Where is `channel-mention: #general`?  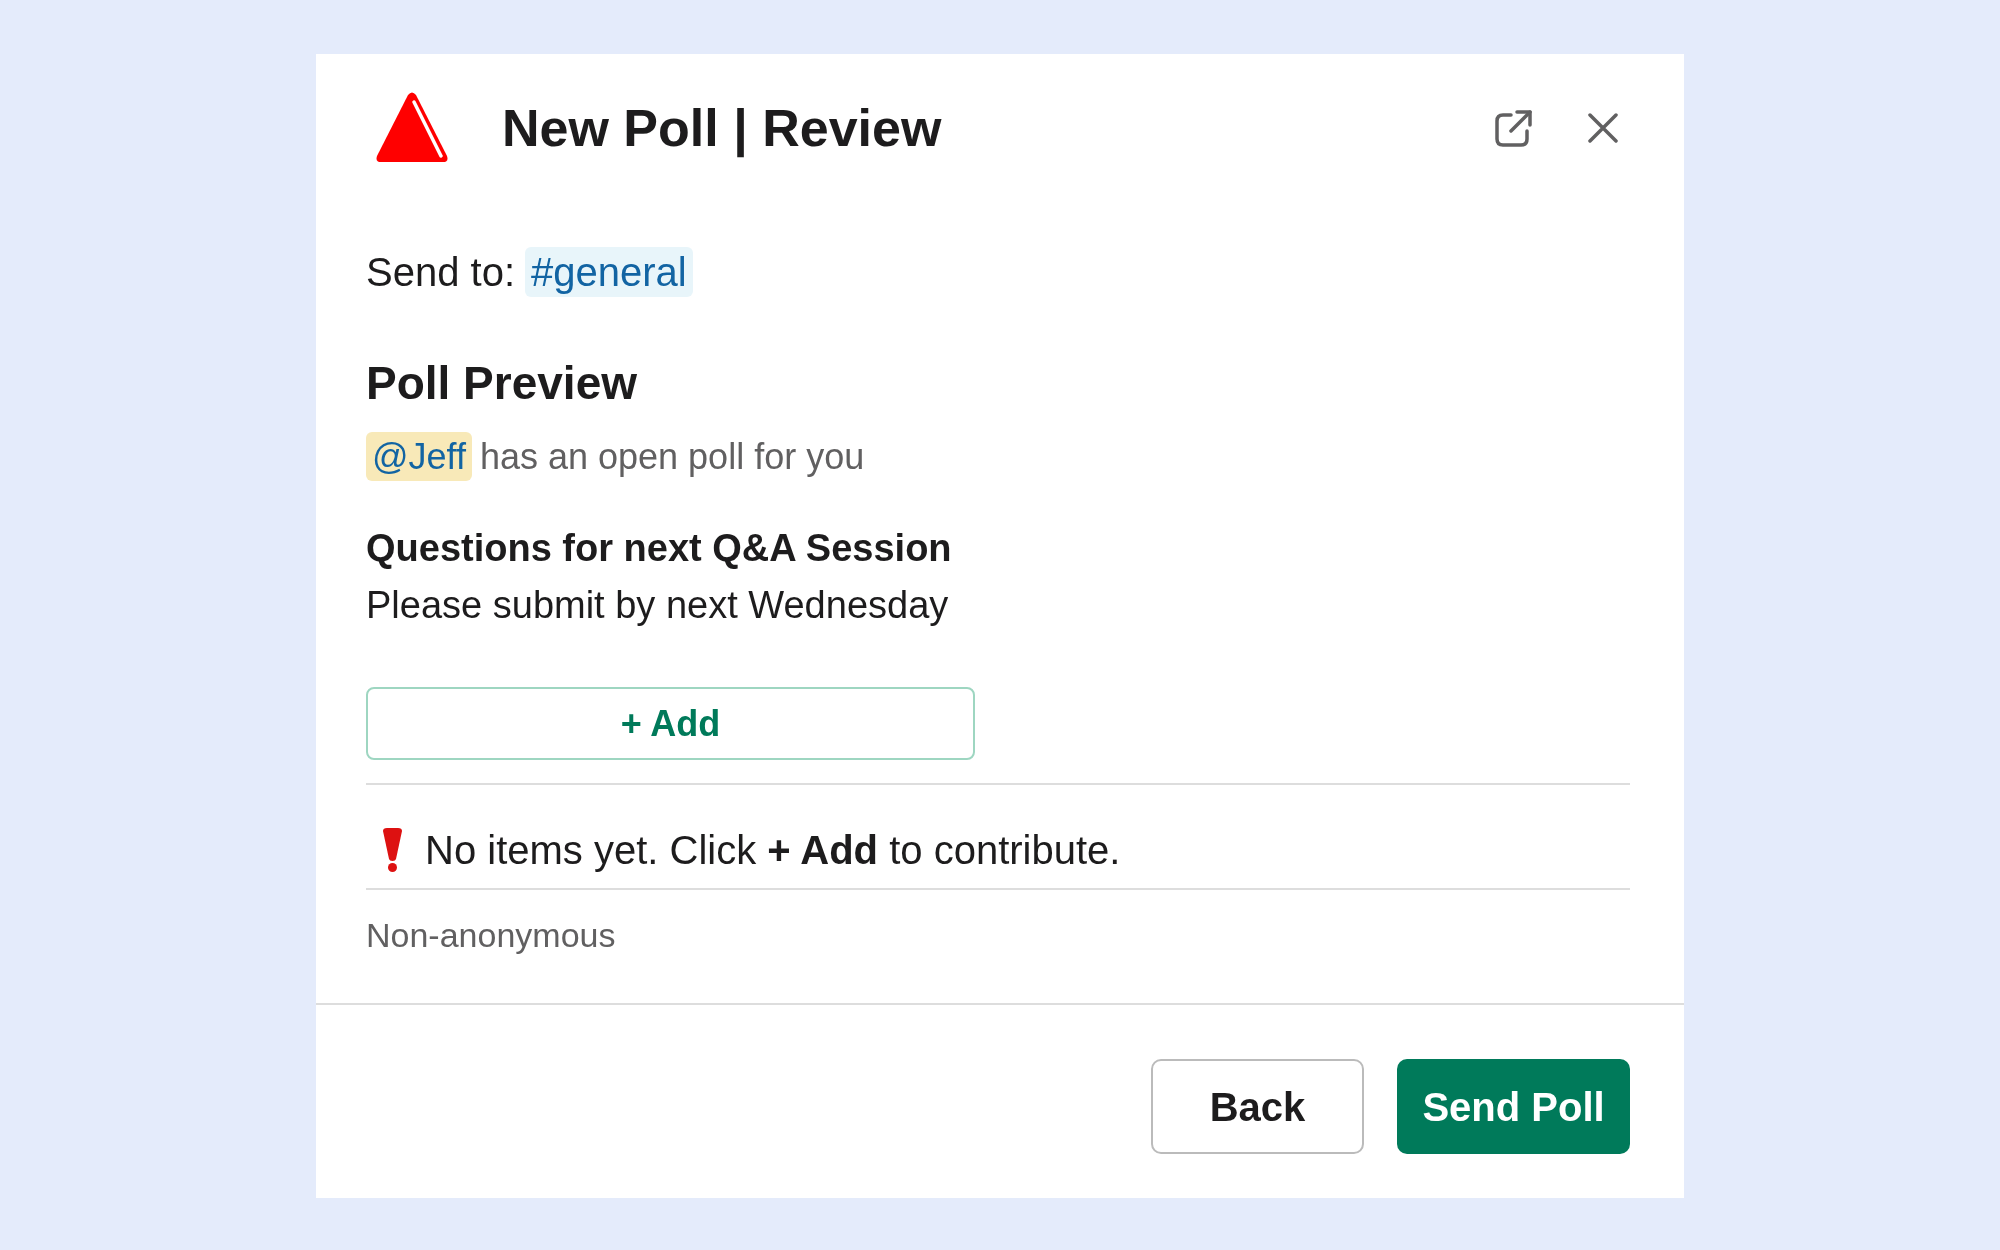 channel-mention: #general is located at coordinates (609, 272).